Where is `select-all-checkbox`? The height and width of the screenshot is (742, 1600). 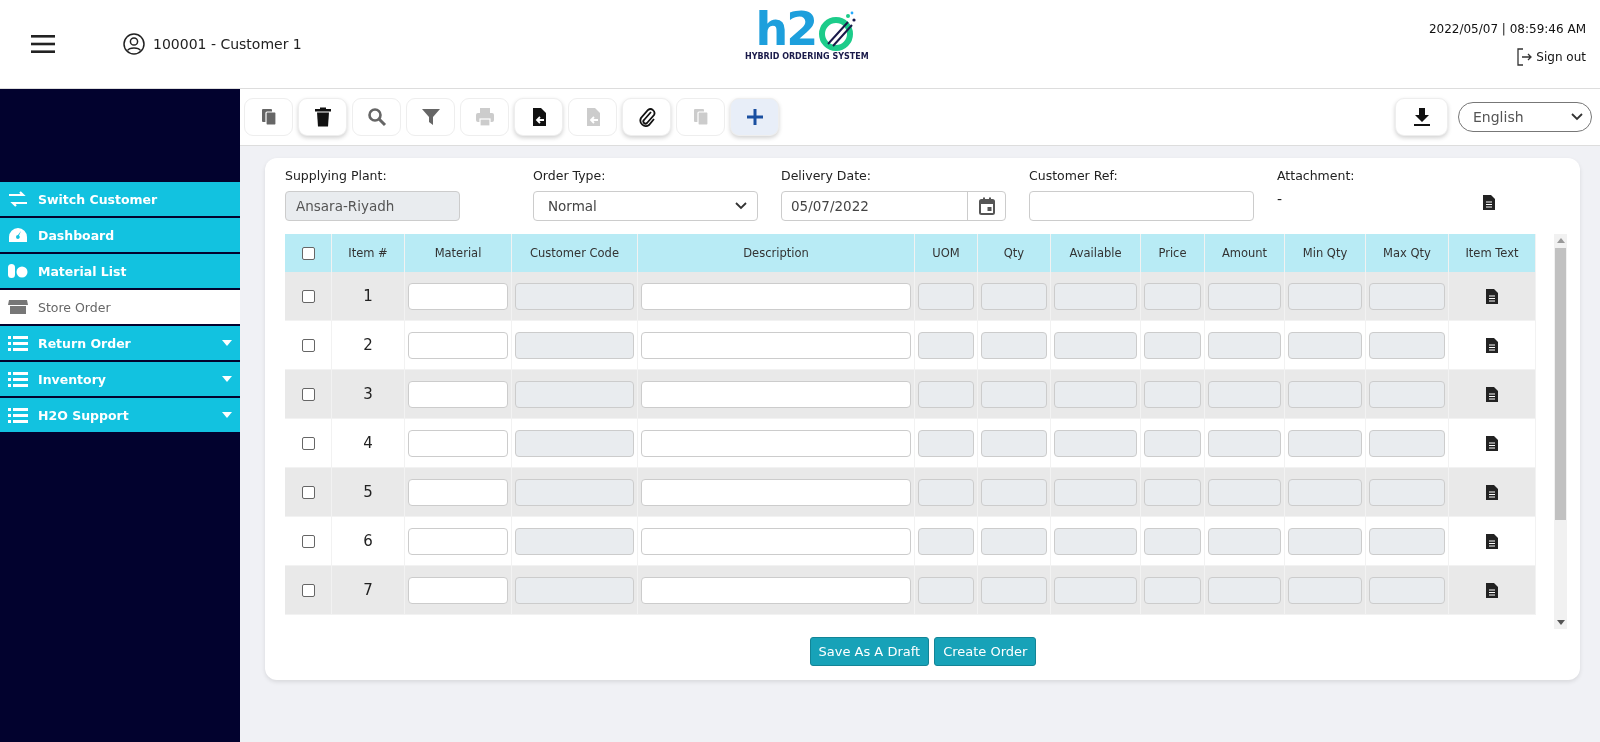
select-all-checkbox is located at coordinates (308, 253).